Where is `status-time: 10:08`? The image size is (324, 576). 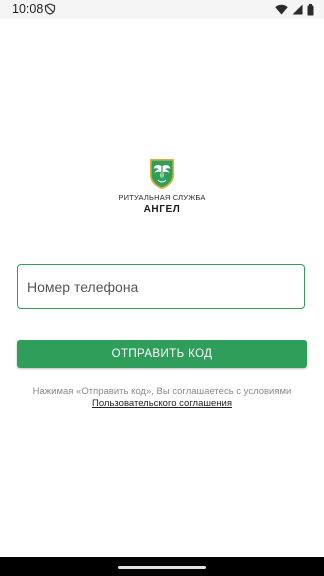
status-time: 10:08 is located at coordinates (28, 9).